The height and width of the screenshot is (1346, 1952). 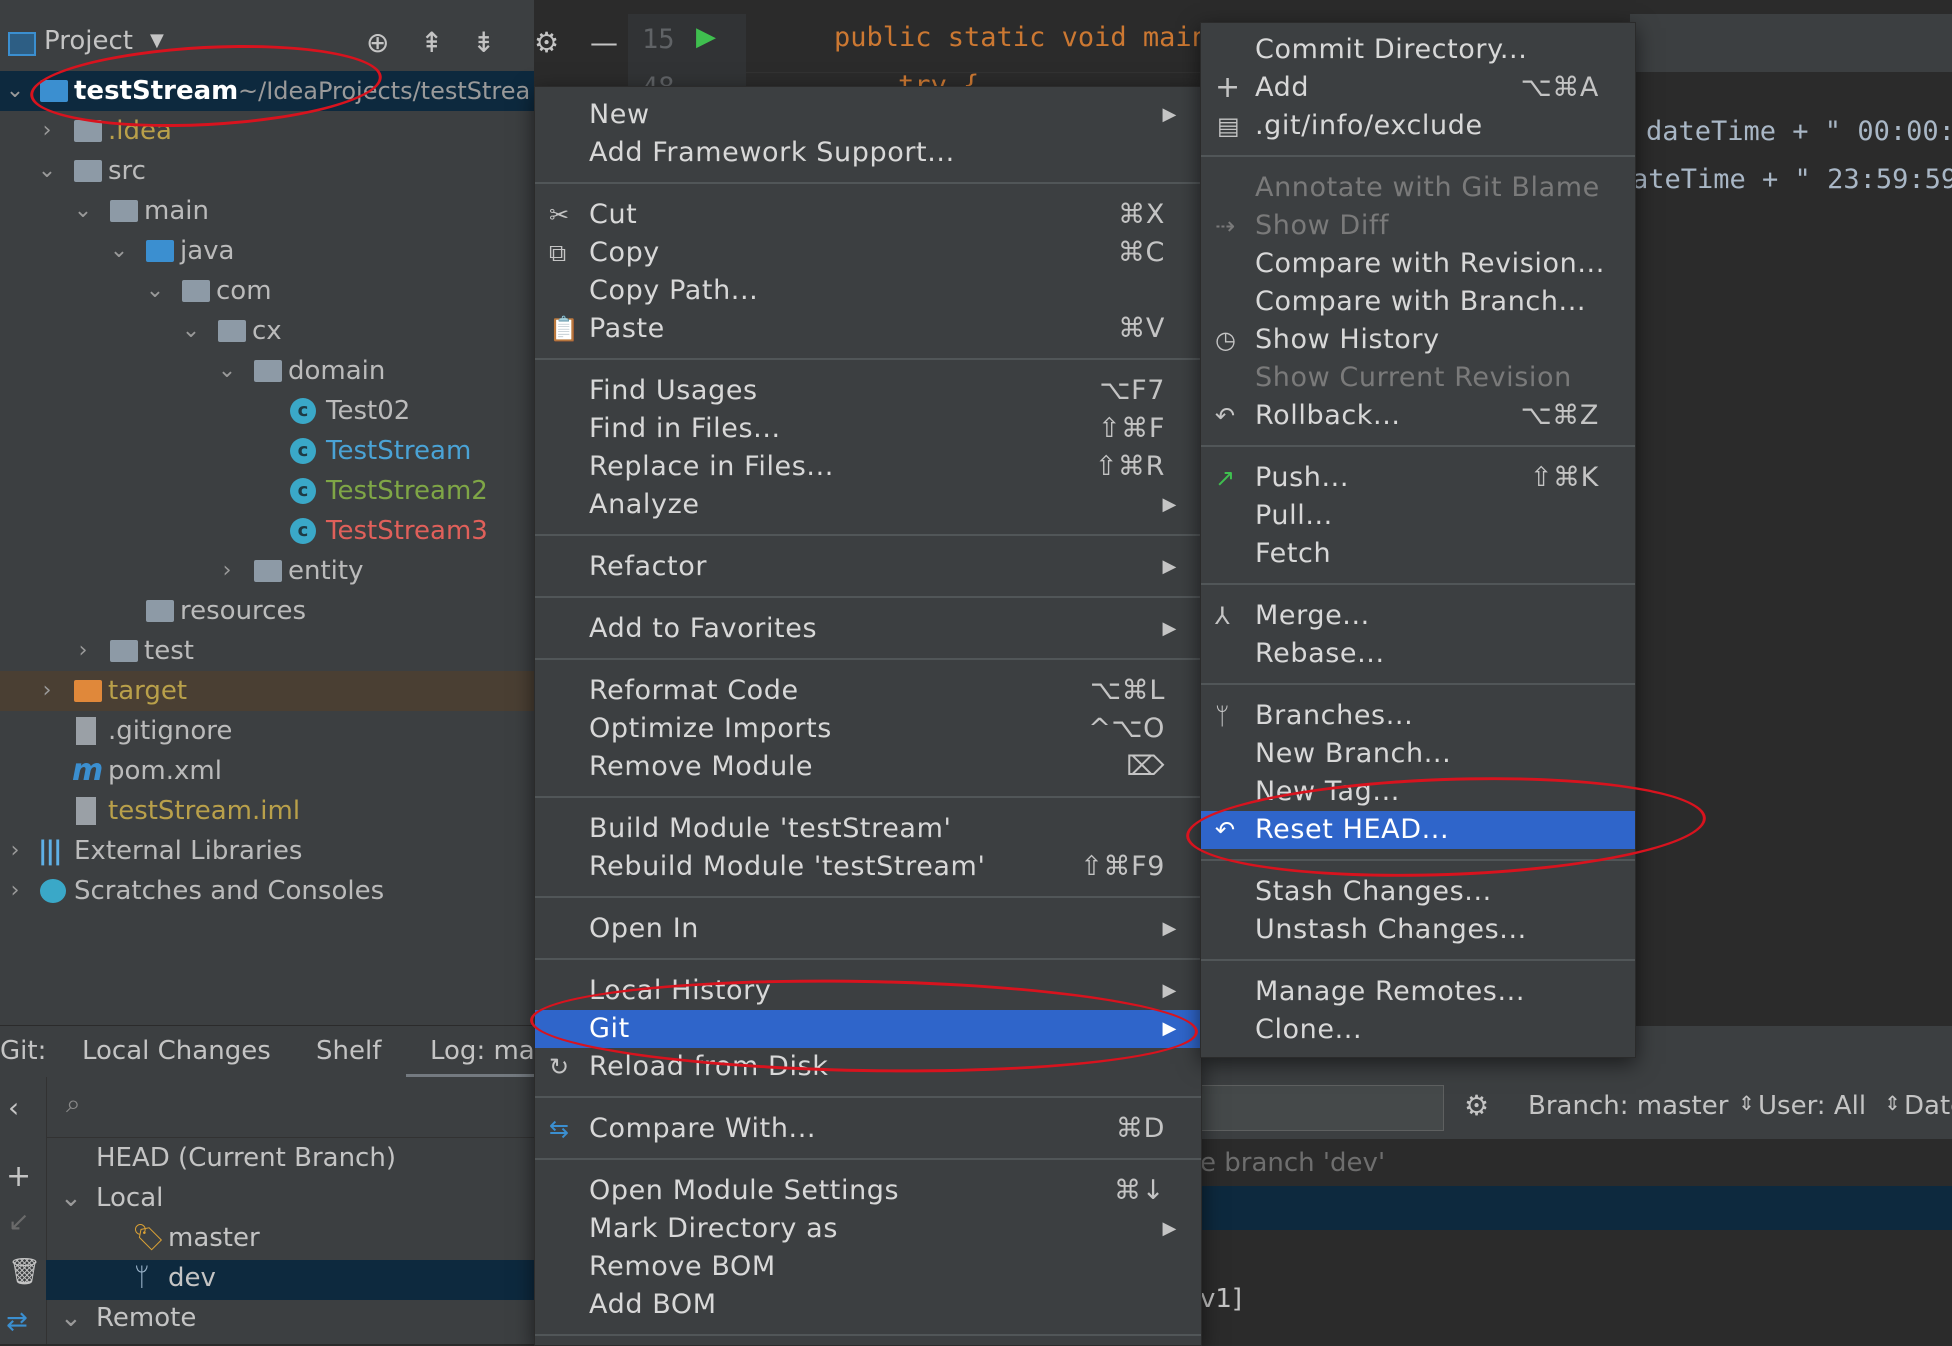 What do you see at coordinates (129, 1198) in the screenshot?
I see `local-branches-group: Local` at bounding box center [129, 1198].